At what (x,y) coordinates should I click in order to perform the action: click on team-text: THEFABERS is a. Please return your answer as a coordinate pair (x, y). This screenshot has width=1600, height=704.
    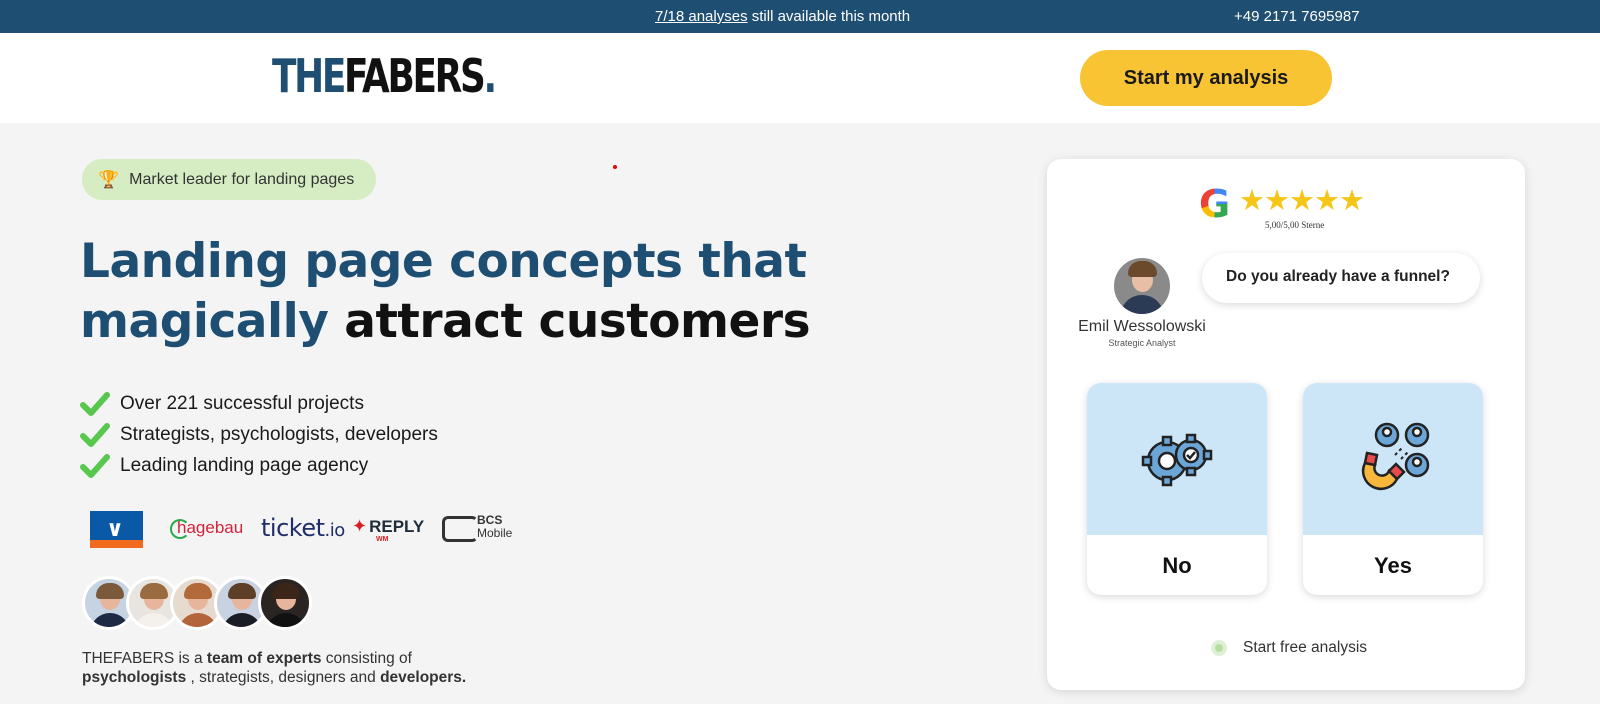
    Looking at the image, I should click on (144, 658).